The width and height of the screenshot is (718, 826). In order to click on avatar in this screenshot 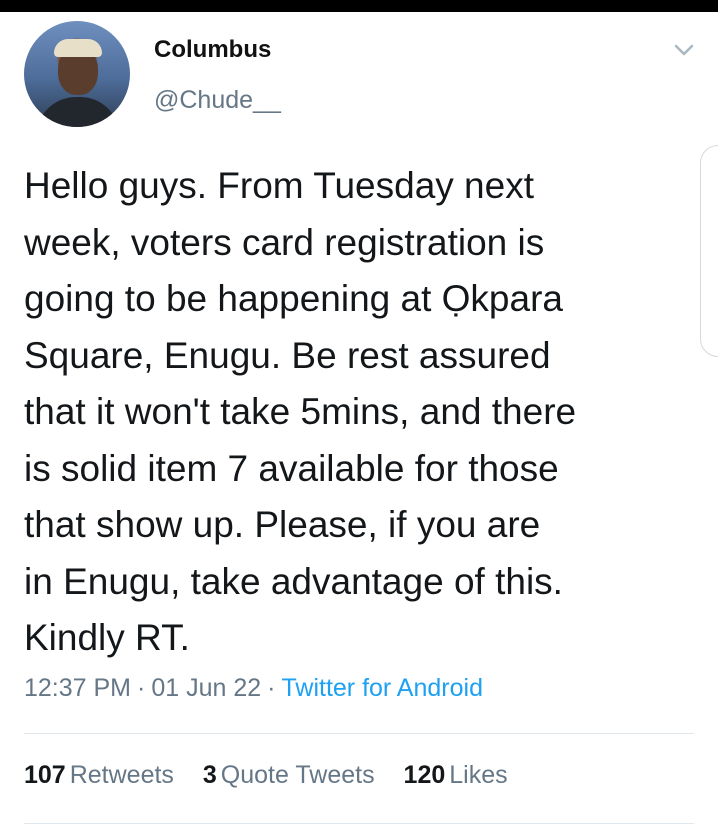, I will do `click(77, 74)`.